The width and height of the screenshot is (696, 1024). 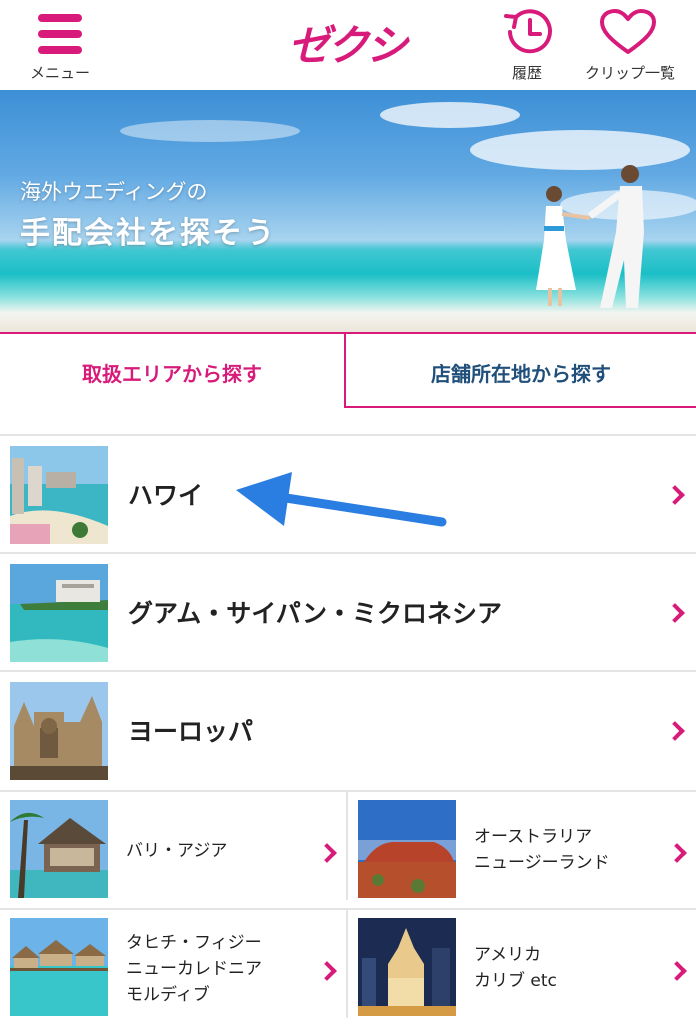 What do you see at coordinates (59, 73) in the screenshot?
I see `menu-label: メニュー` at bounding box center [59, 73].